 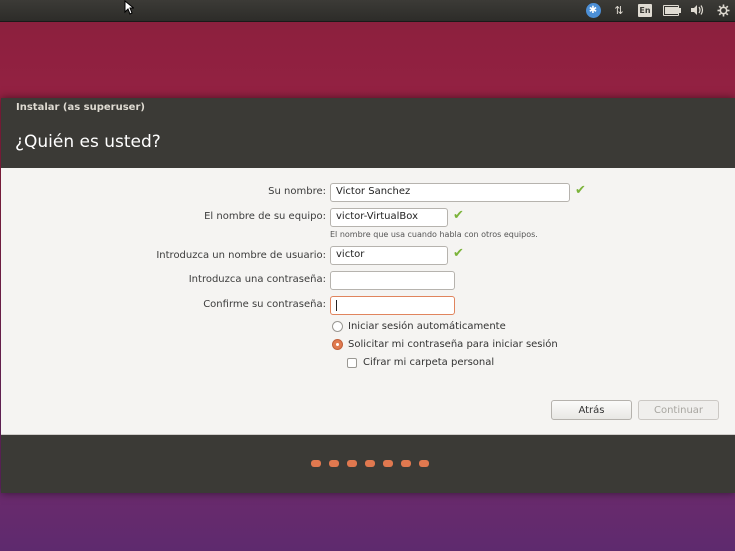 What do you see at coordinates (265, 216) in the screenshot?
I see `computer-name-label: El nombre de su equipo:` at bounding box center [265, 216].